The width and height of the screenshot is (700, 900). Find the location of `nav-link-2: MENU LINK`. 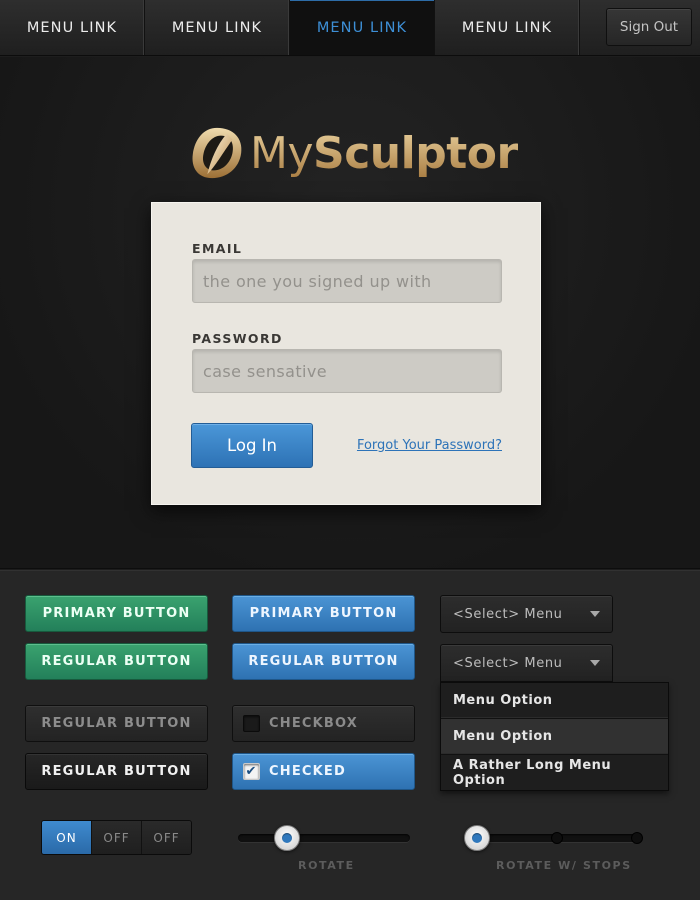

nav-link-2: MENU LINK is located at coordinates (217, 27).